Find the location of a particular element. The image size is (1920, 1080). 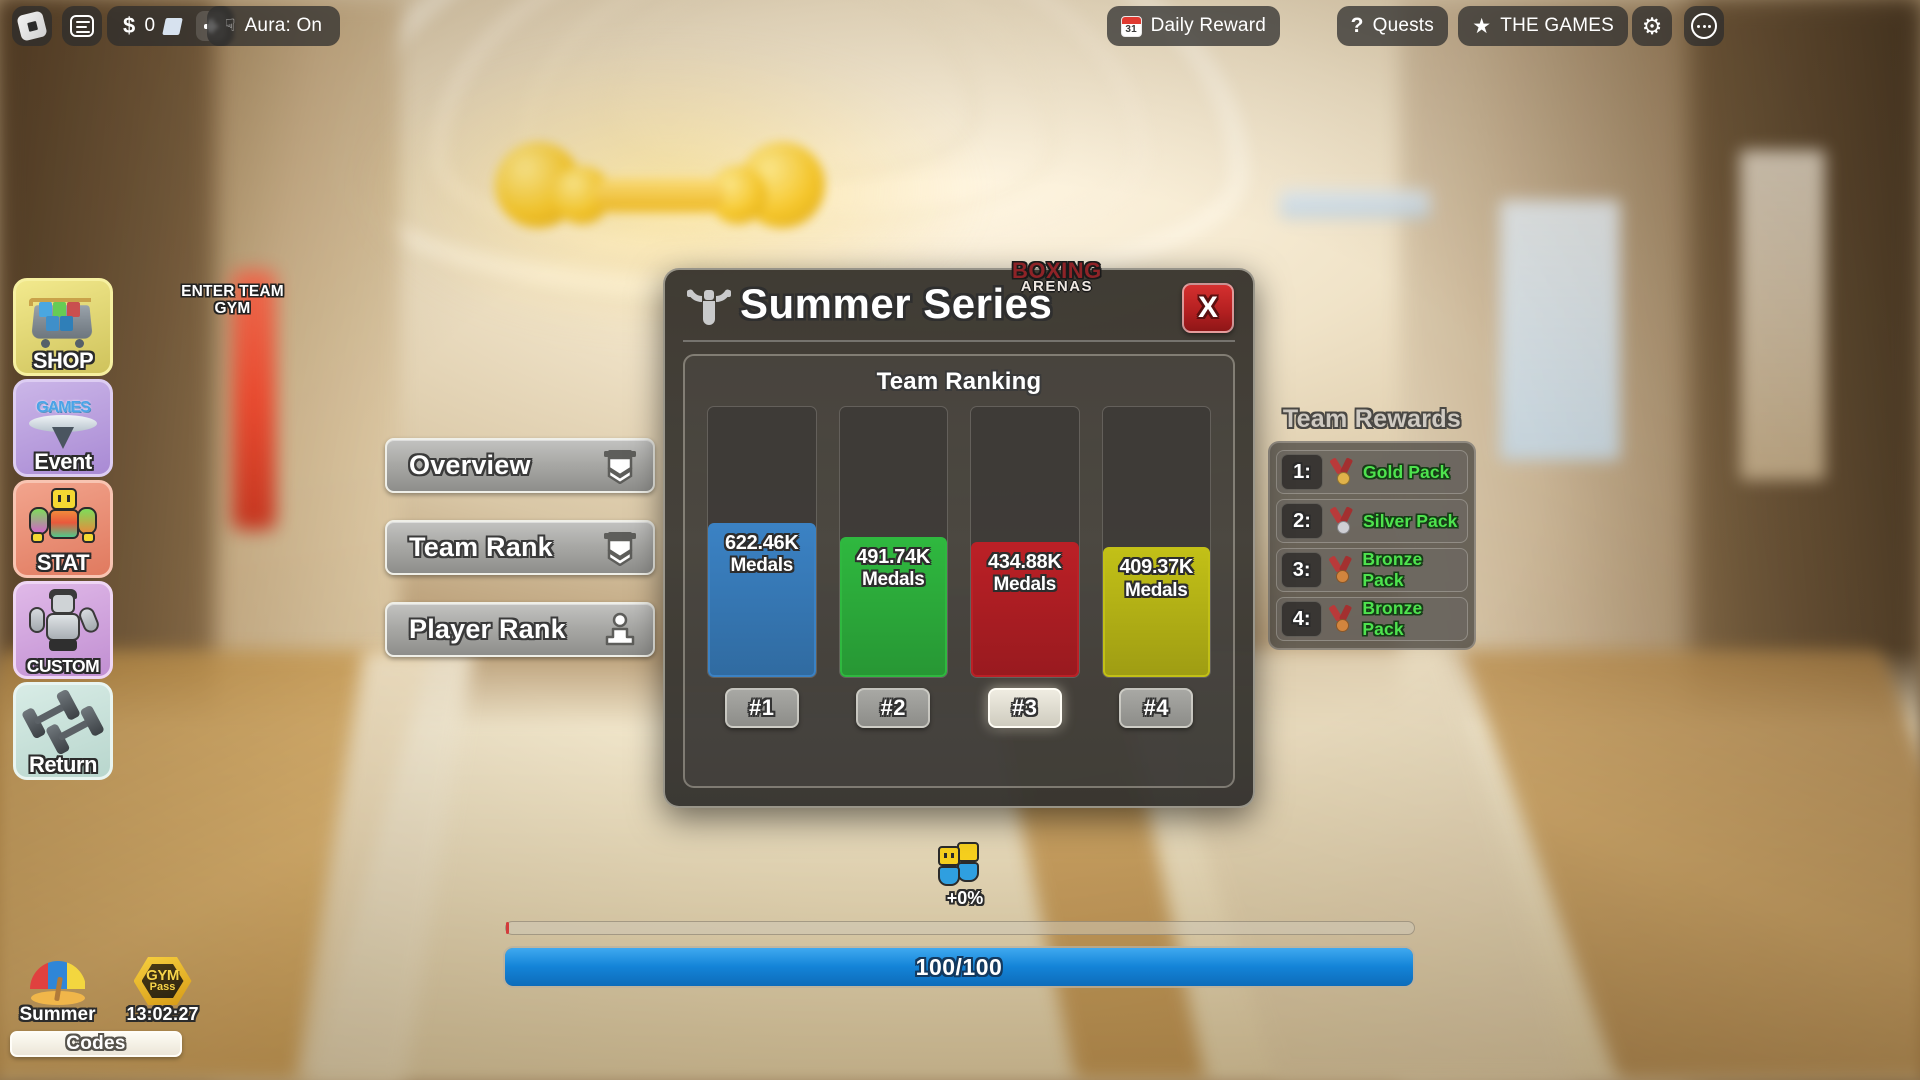

team-rank-button: Team Rank is located at coordinates (520, 547).